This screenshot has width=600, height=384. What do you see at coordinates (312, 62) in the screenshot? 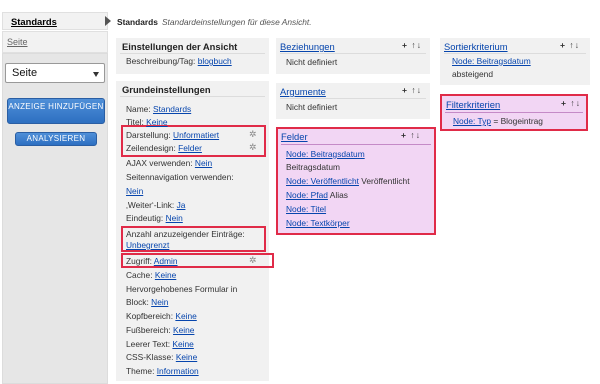
I see `relationships-empty: Nicht definiert` at bounding box center [312, 62].